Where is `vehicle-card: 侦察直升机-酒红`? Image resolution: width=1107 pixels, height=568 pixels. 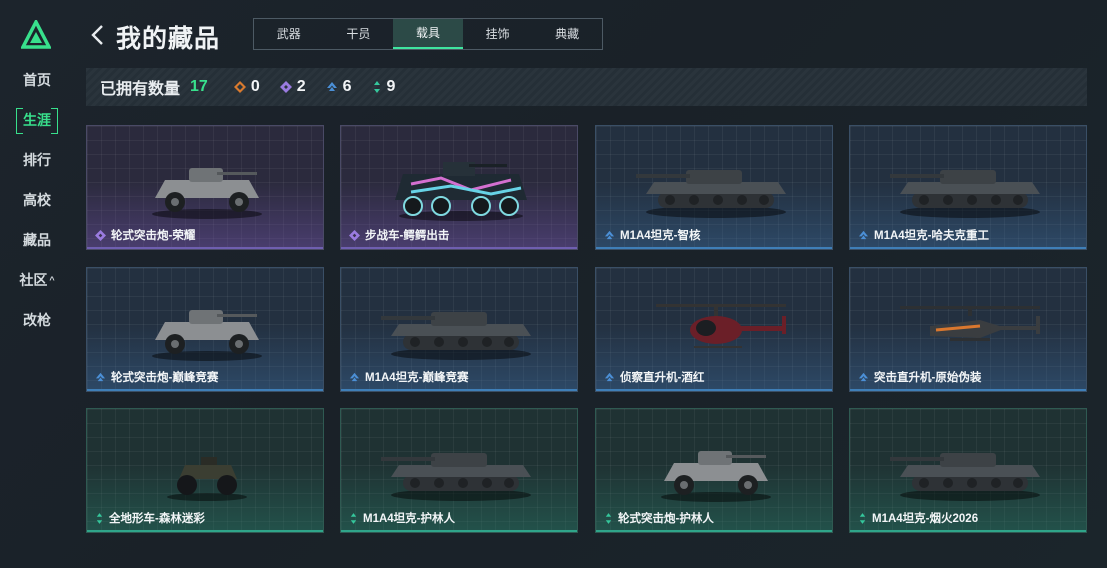 vehicle-card: 侦察直升机-酒红 is located at coordinates (714, 329).